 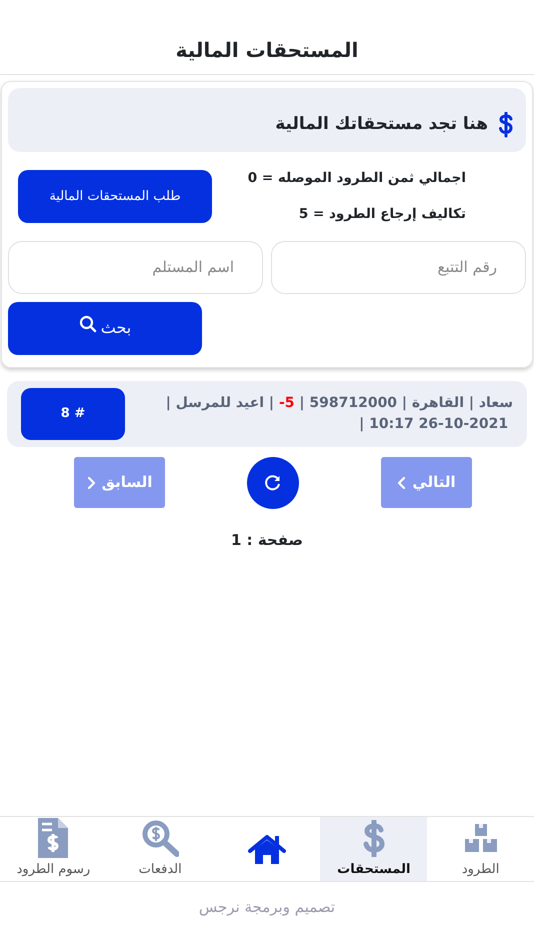 What do you see at coordinates (381, 124) in the screenshot?
I see `summary-heading: هنا تجد مستحقاتك المالية` at bounding box center [381, 124].